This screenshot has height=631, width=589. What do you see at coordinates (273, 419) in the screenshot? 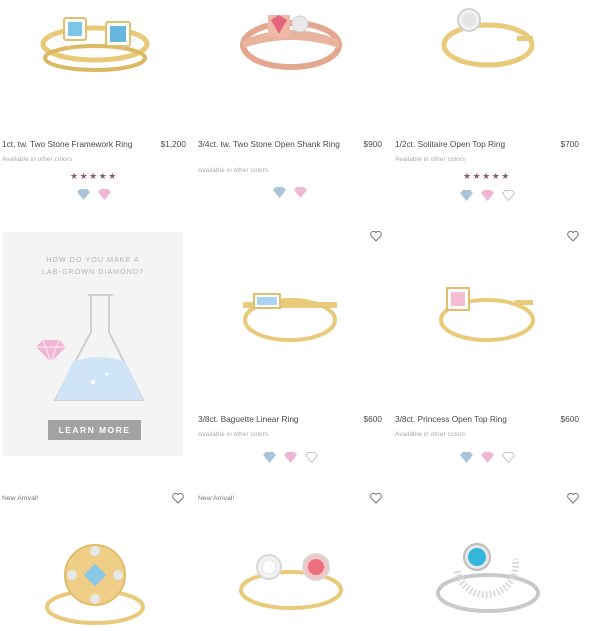
I see `product-title: 3/8ct. Baguette Linear Ring` at bounding box center [273, 419].